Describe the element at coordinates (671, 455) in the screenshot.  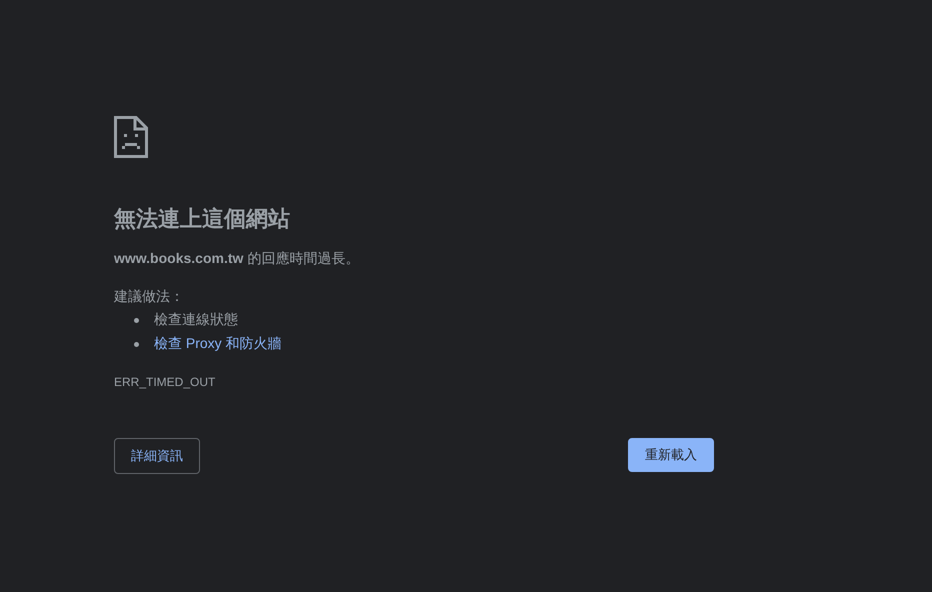
I see `reload-button: 重新載入` at that location.